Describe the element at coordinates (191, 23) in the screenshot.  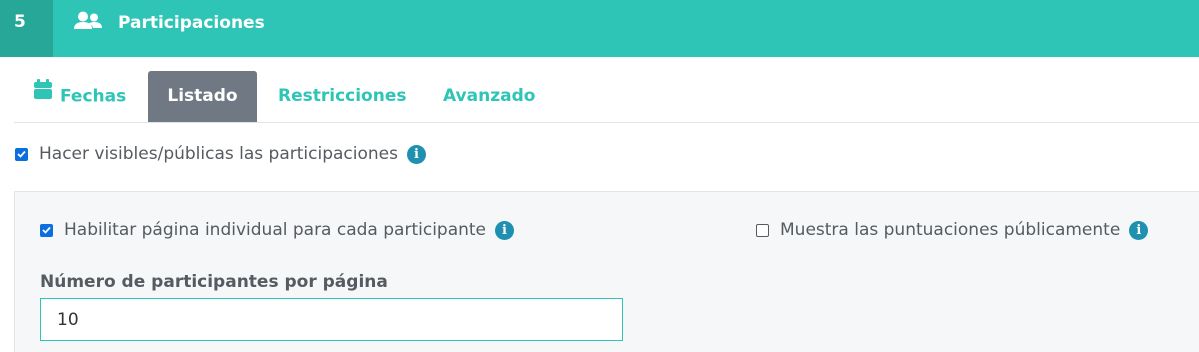
I see `section-title: Participaciones` at that location.